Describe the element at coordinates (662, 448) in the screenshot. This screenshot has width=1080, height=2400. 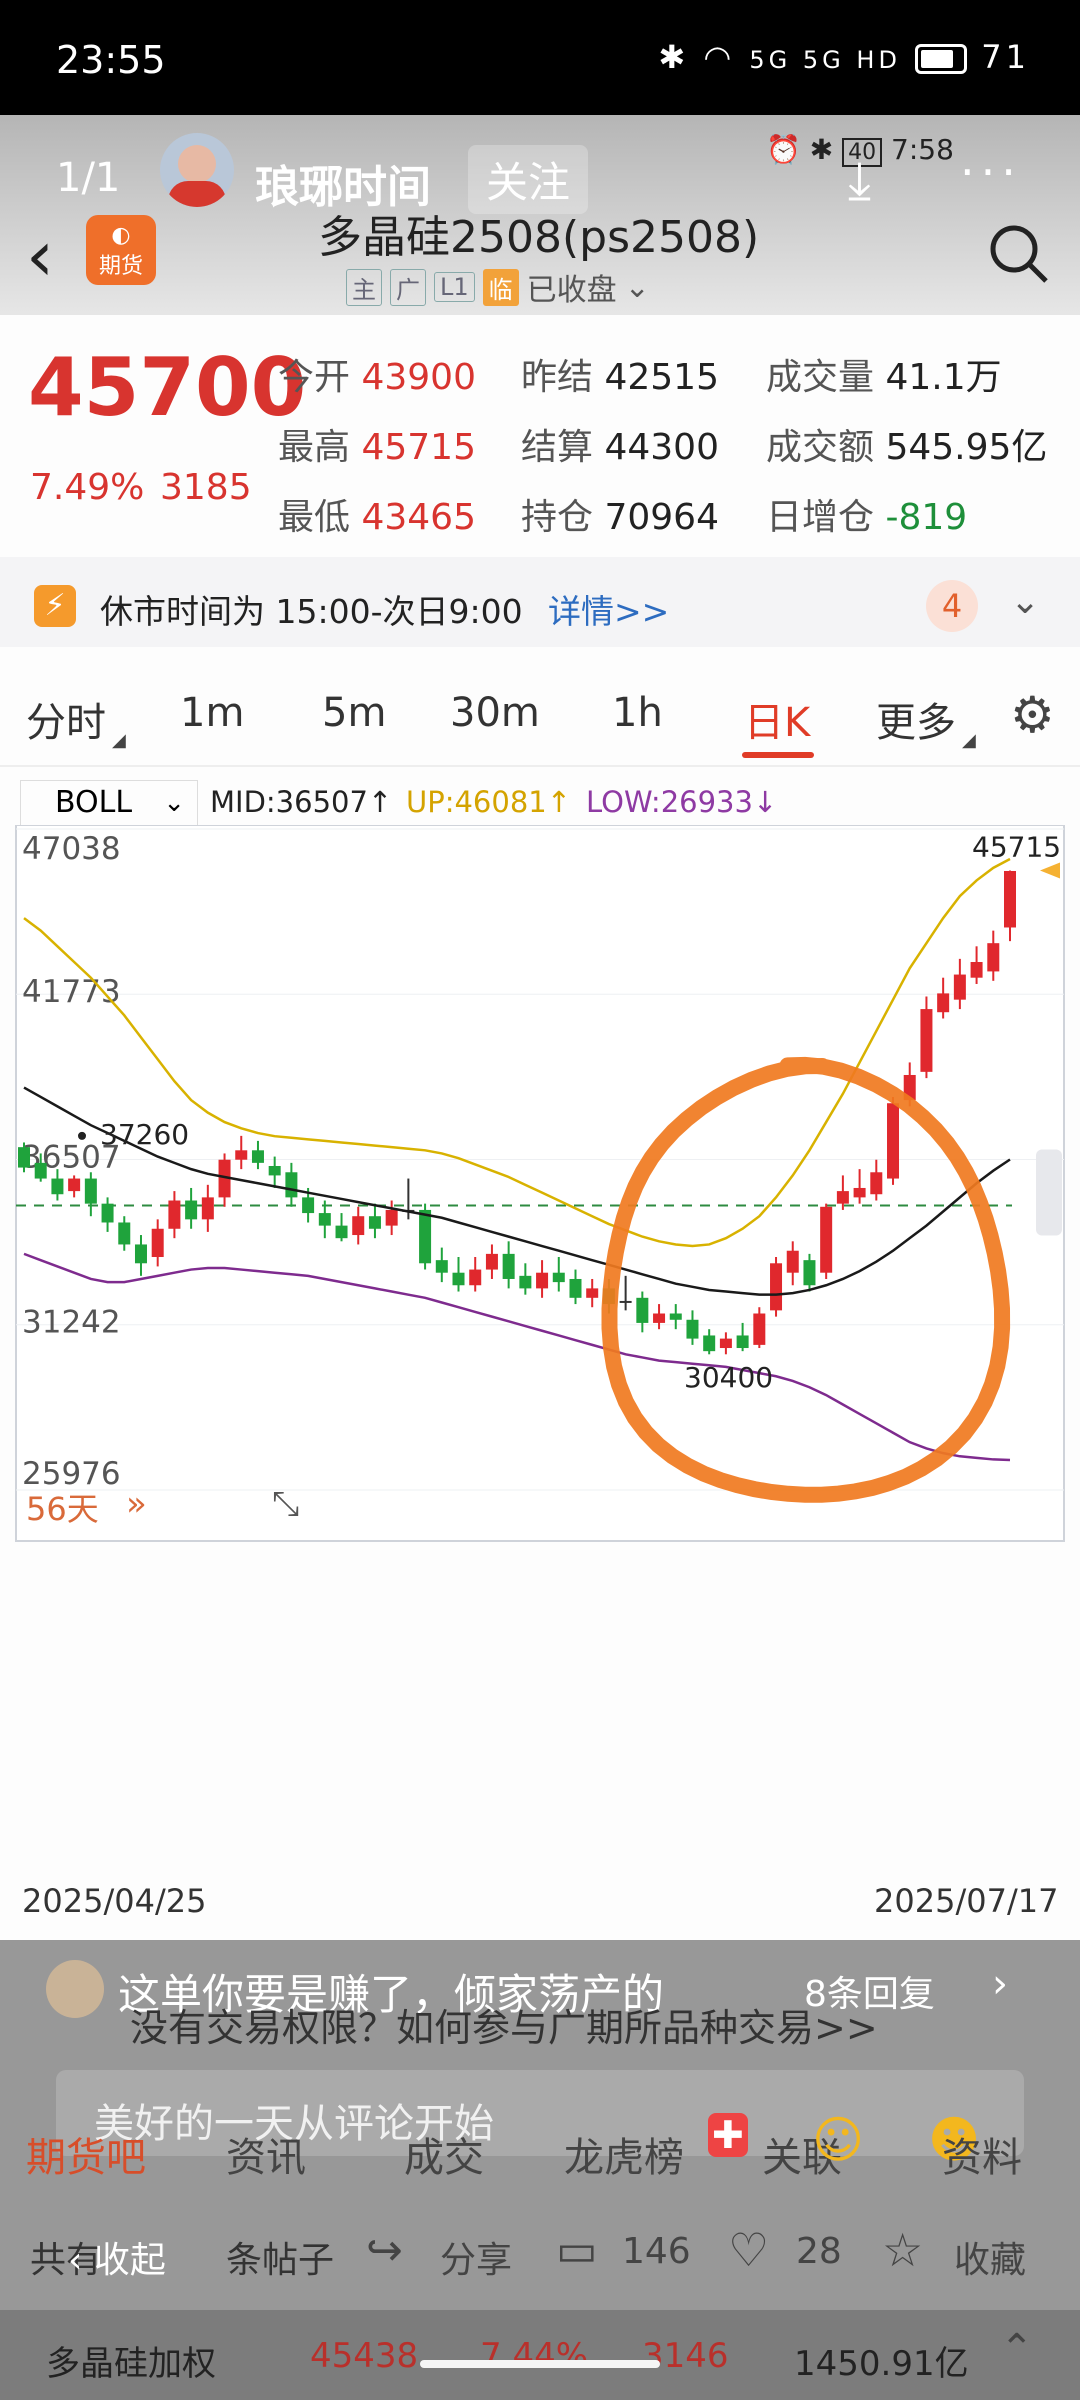
I see `quote-row: 最高 45715 结算 44300 成交额 545.95亿` at that location.